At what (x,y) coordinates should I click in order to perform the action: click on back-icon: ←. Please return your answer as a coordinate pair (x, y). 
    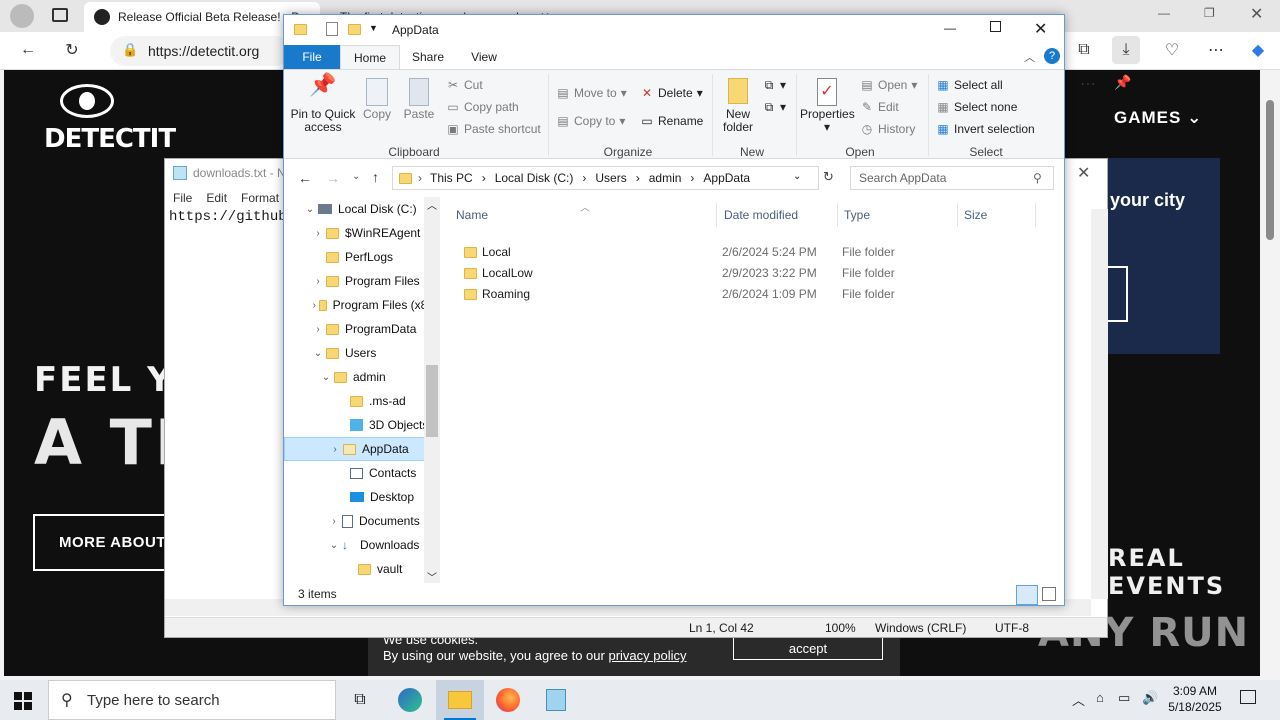
    Looking at the image, I should click on (28, 50).